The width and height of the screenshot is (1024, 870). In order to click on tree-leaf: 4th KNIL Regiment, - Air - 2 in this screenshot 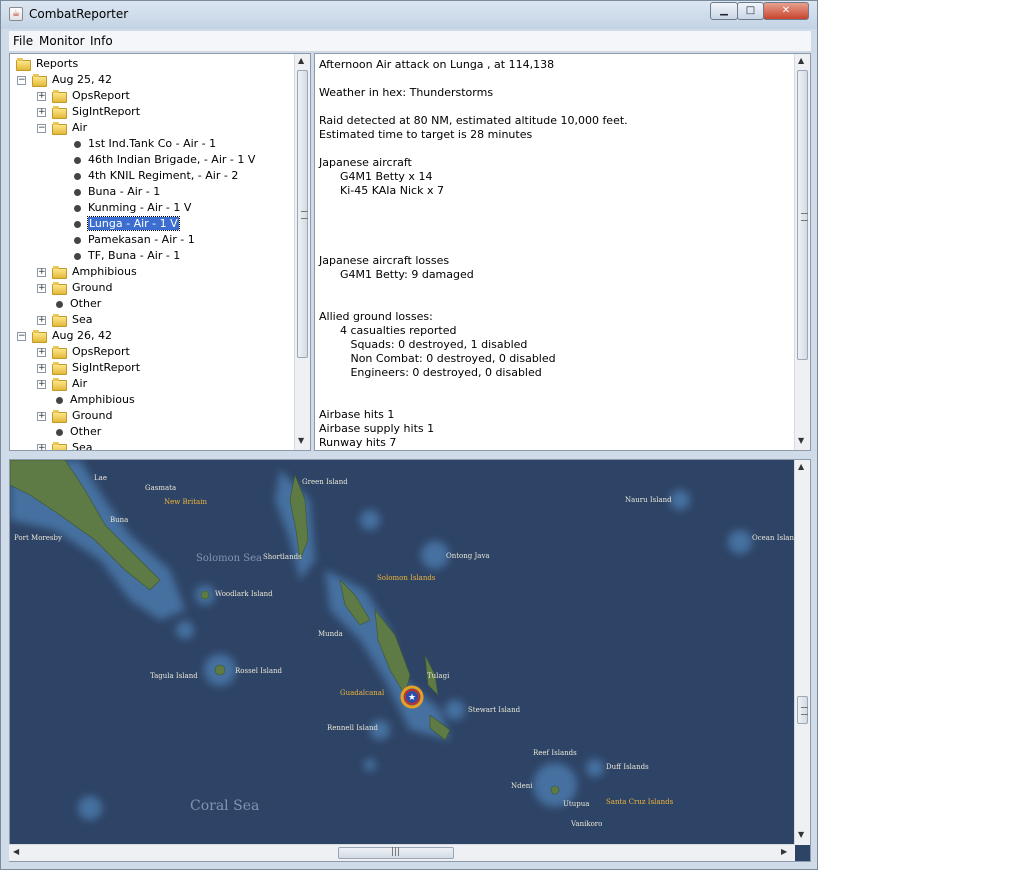, I will do `click(154, 176)`.